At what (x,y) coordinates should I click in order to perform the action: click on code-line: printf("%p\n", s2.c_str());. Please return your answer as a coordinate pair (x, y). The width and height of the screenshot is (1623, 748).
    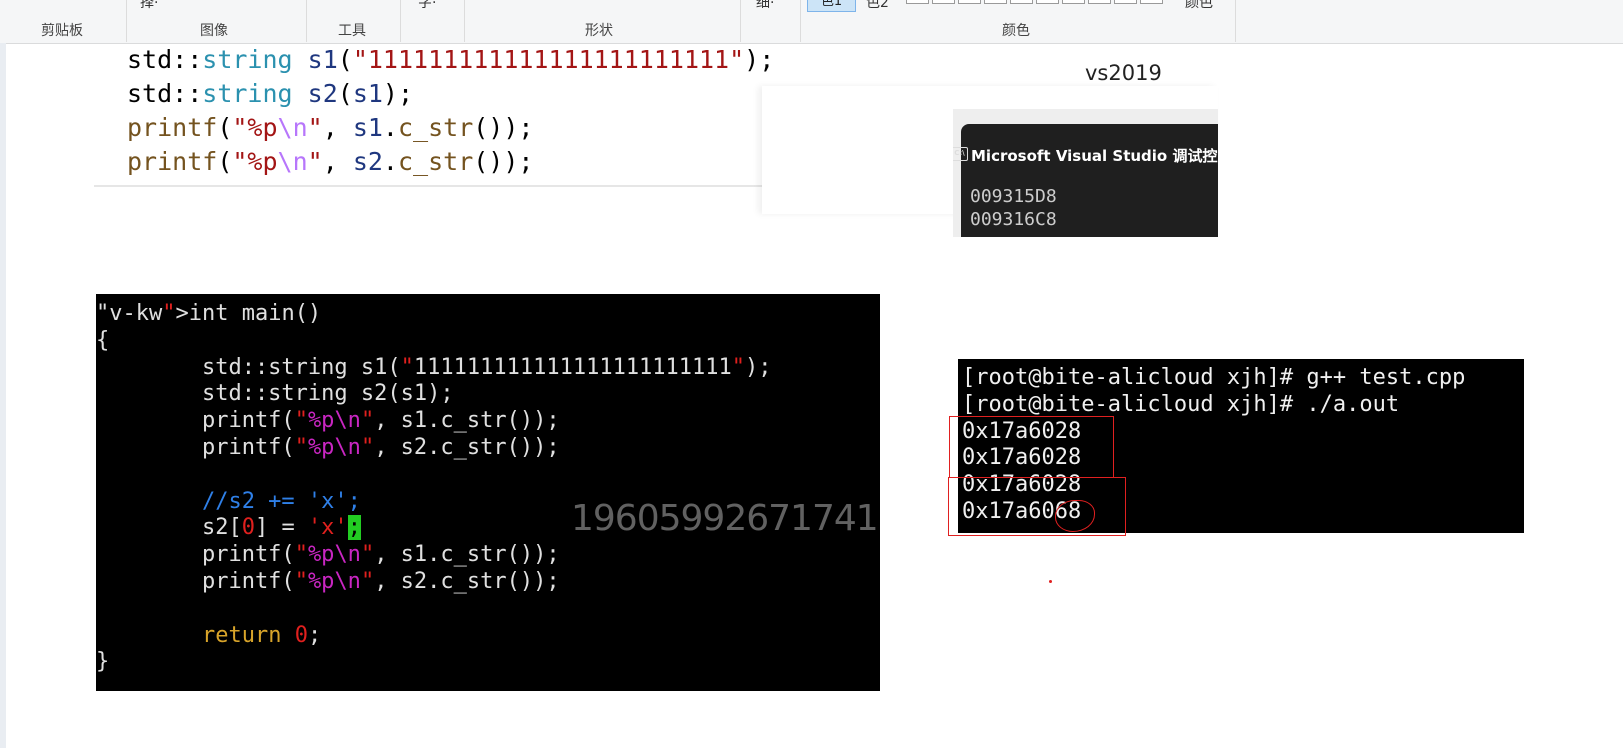
    Looking at the image, I should click on (330, 161).